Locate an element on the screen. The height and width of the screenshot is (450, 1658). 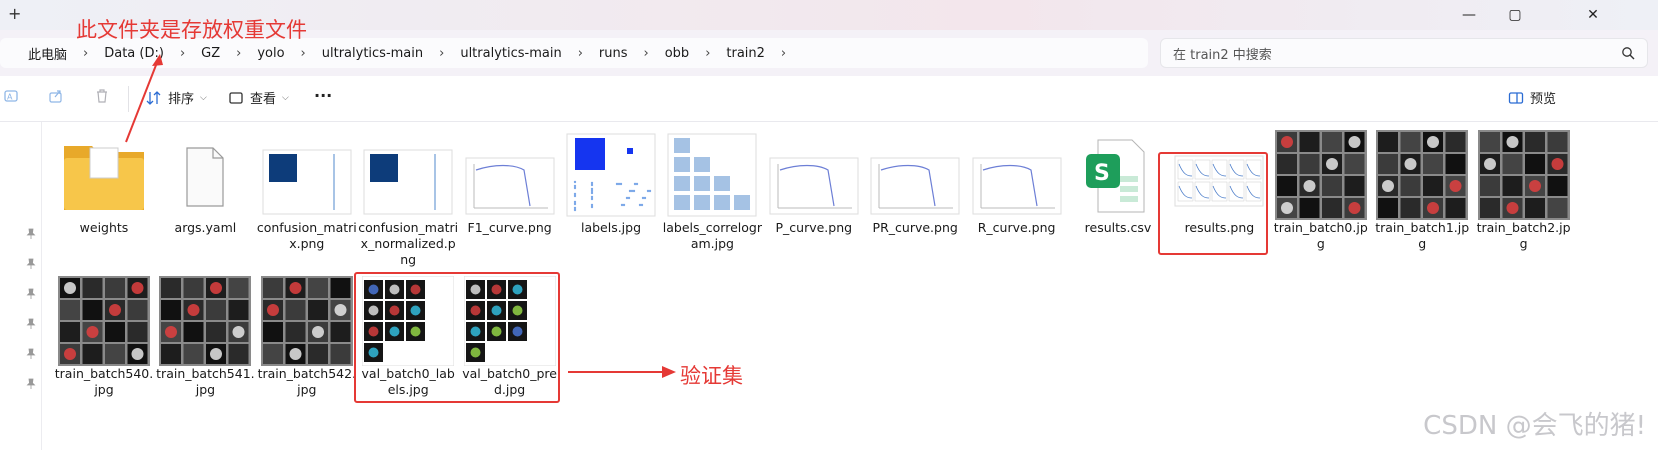
preview-pane-icon is located at coordinates (1516, 97).